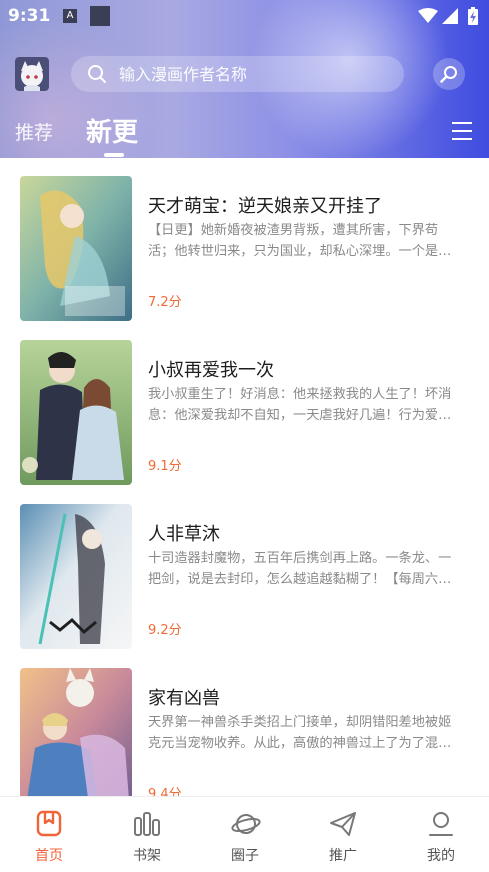 This screenshot has width=489, height=872. I want to click on search-bar, so click(237, 74).